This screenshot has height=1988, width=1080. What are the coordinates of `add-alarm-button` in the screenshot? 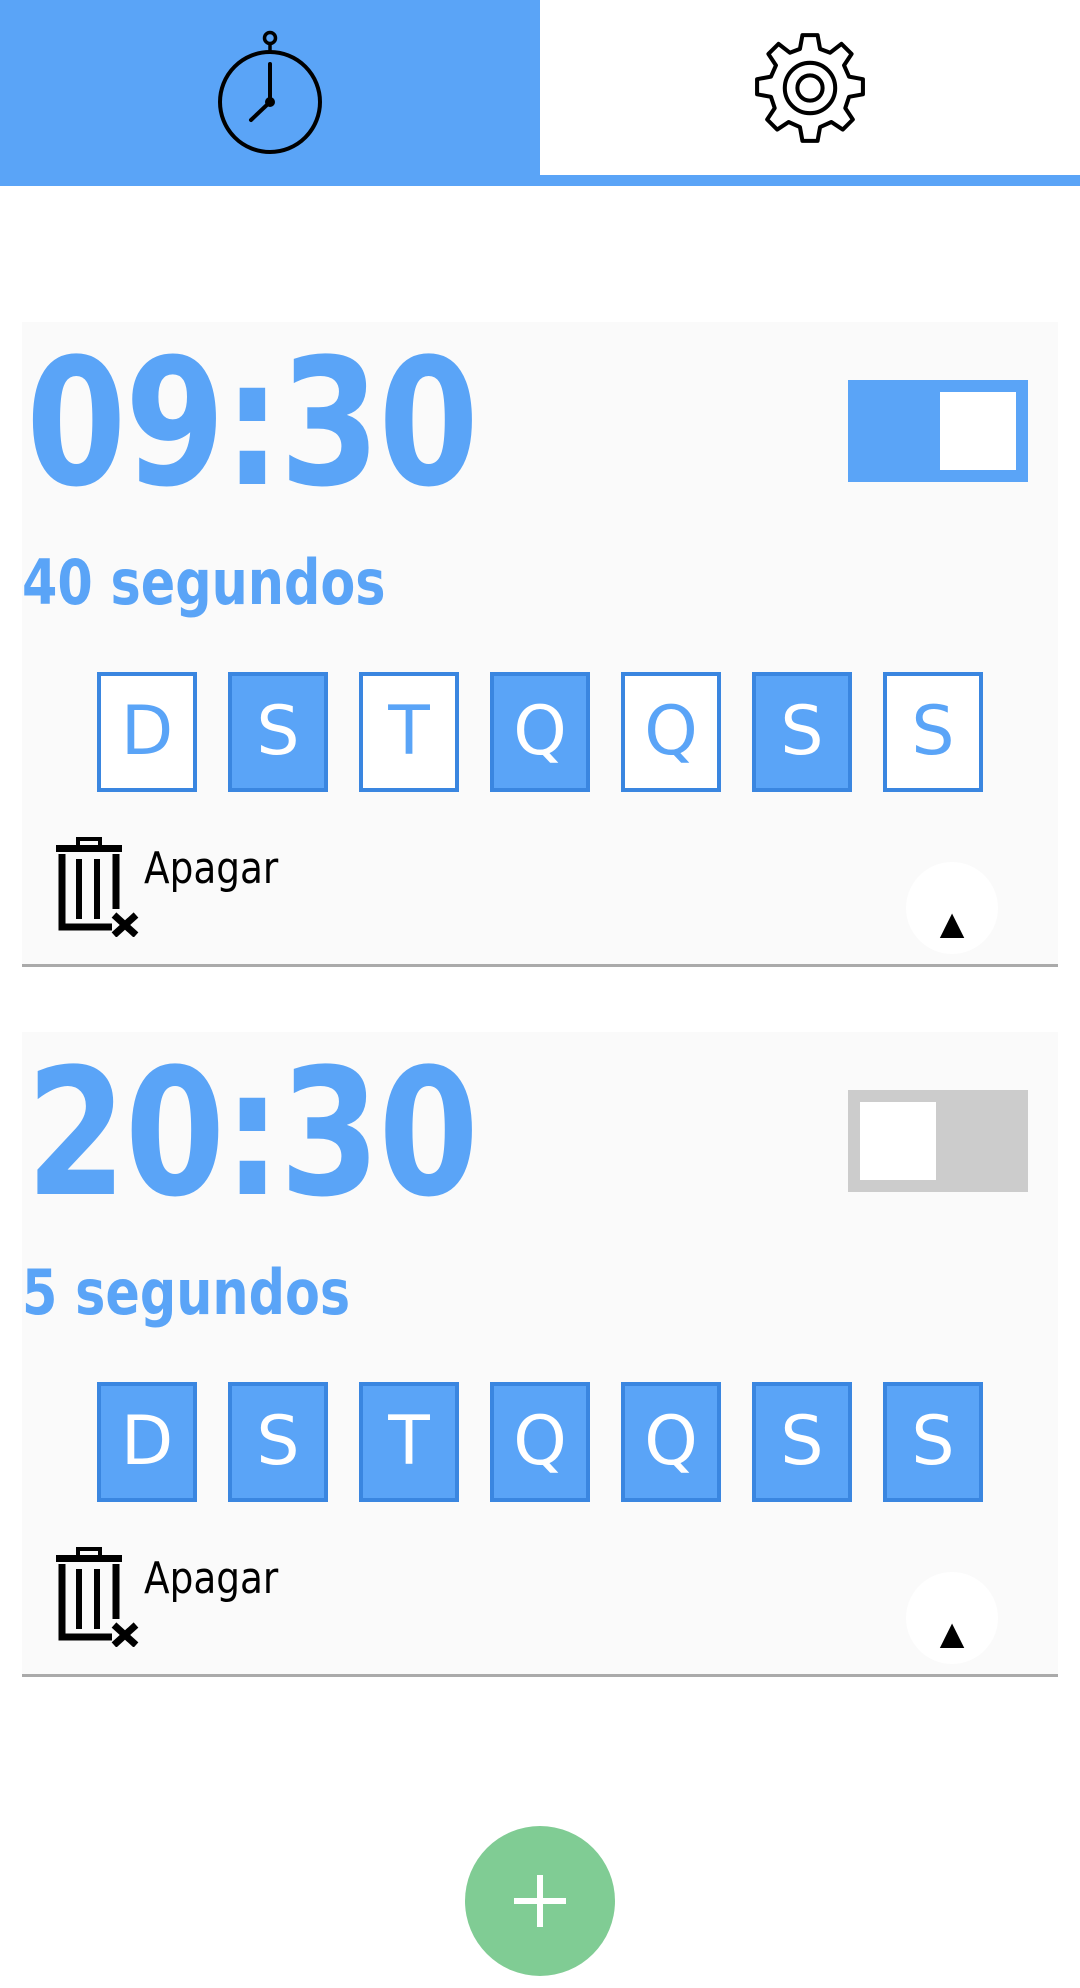 It's located at (540, 1901).